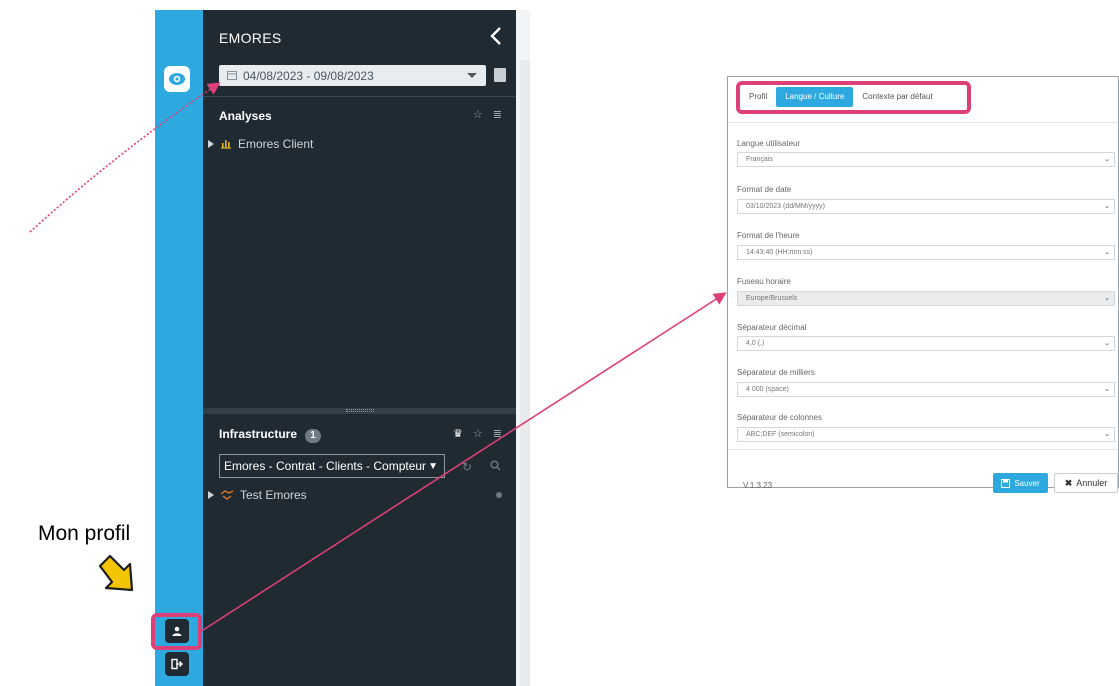 The height and width of the screenshot is (686, 1119). I want to click on yellow-arrow-icon, so click(116, 573).